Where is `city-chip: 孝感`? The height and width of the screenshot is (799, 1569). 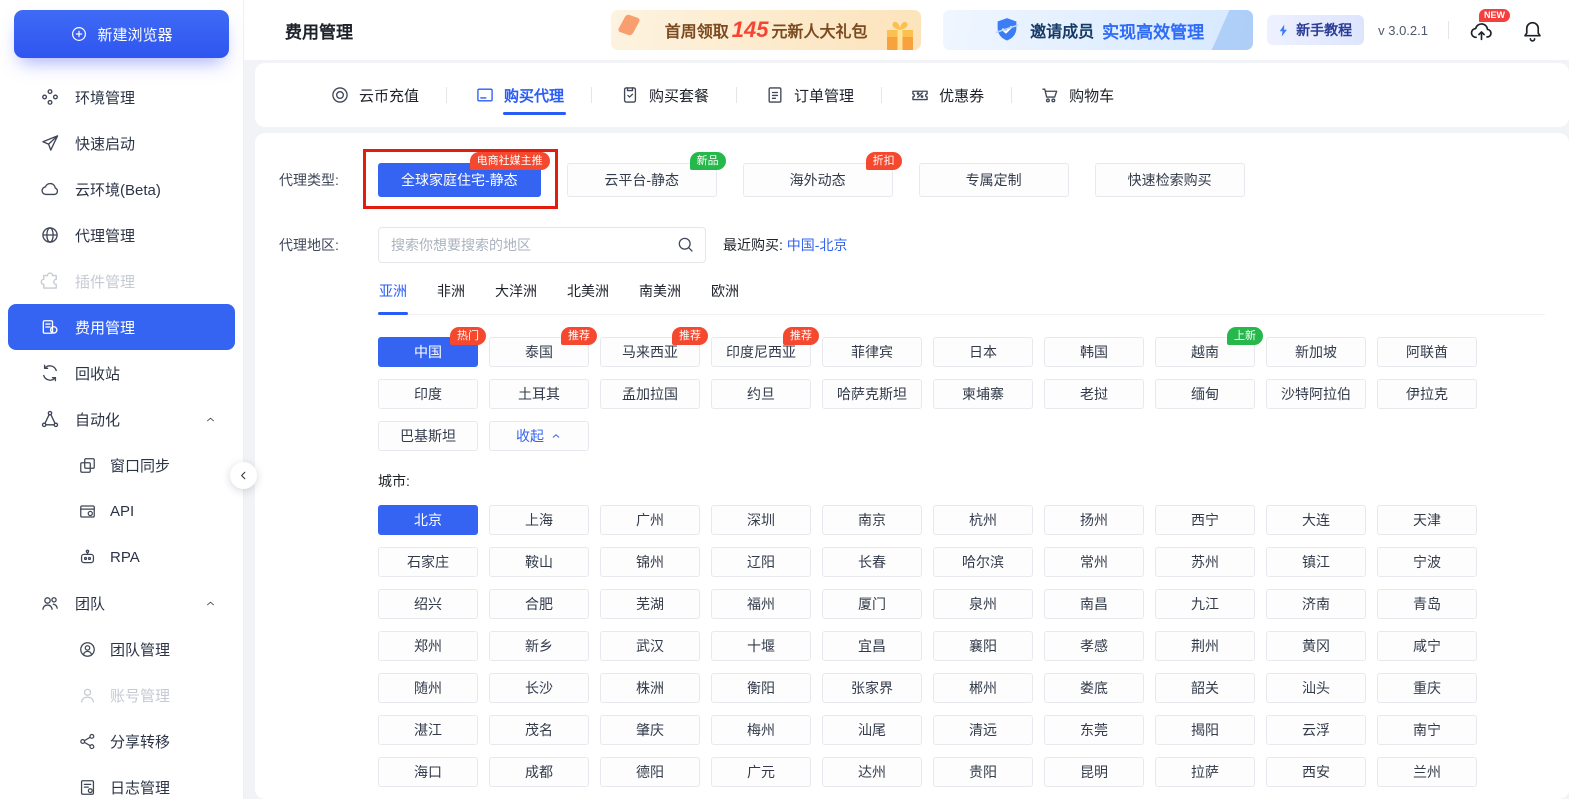 city-chip: 孝感 is located at coordinates (1094, 646).